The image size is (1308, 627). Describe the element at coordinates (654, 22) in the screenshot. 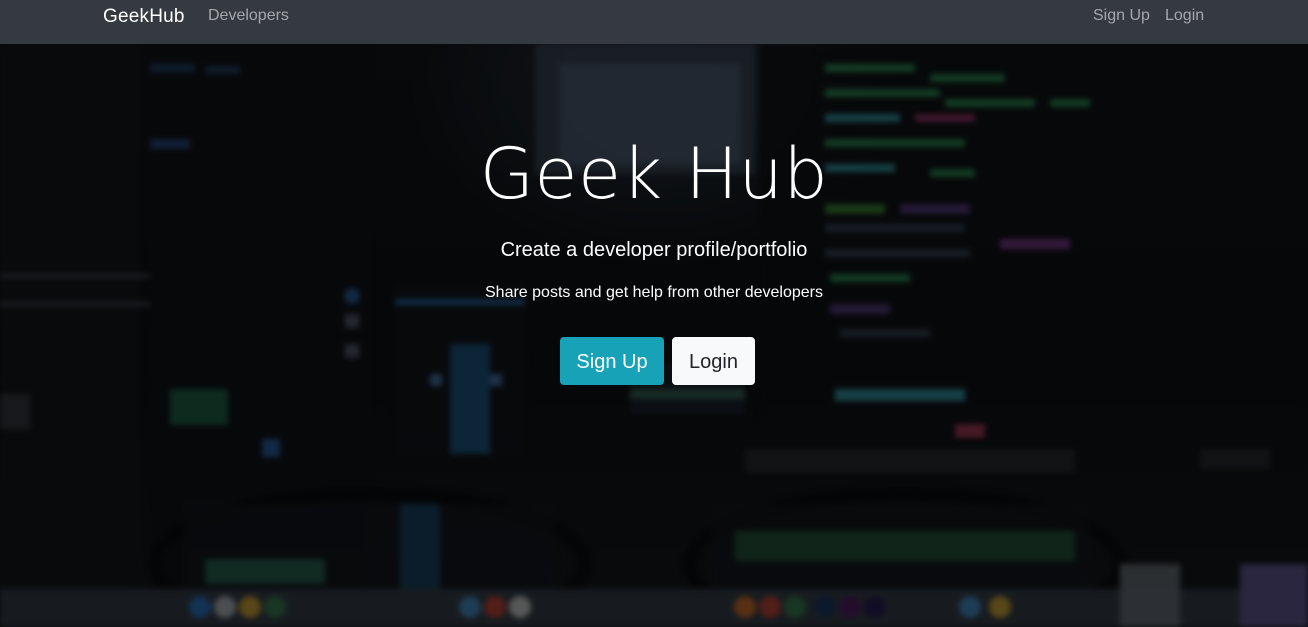

I see `top-navbar: GeekHub Developers Sign Up Login` at that location.